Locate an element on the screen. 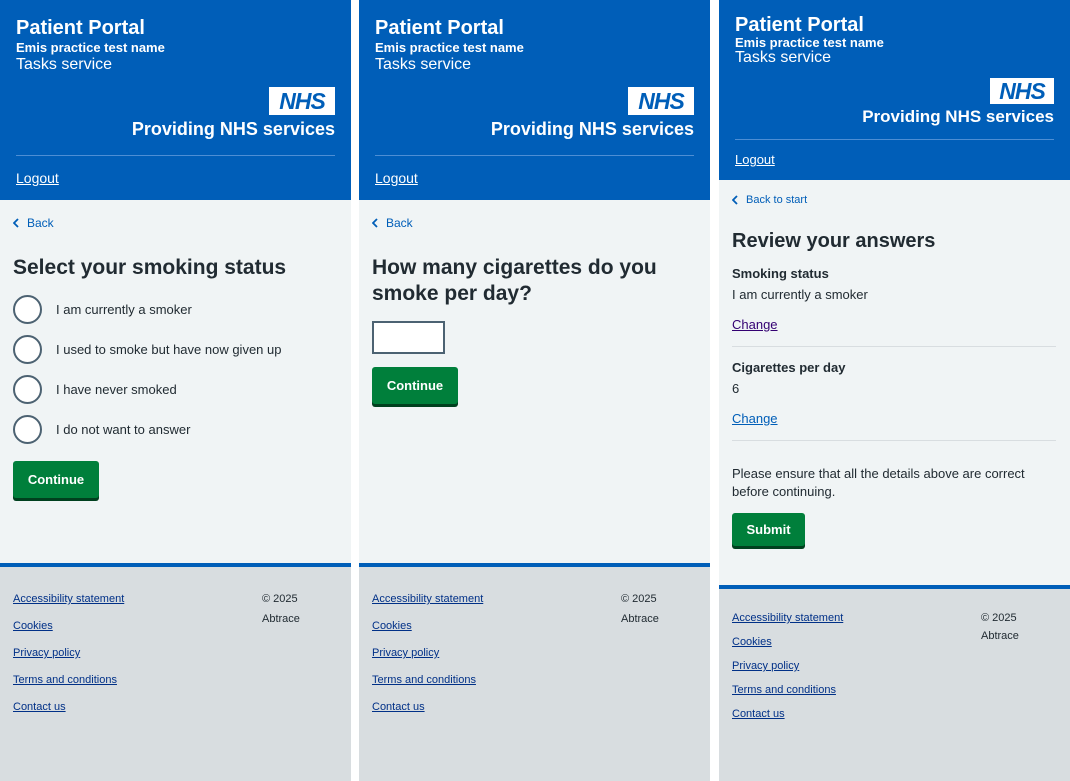 The height and width of the screenshot is (781, 1070). review-note-line-2: before continuing. is located at coordinates (784, 491).